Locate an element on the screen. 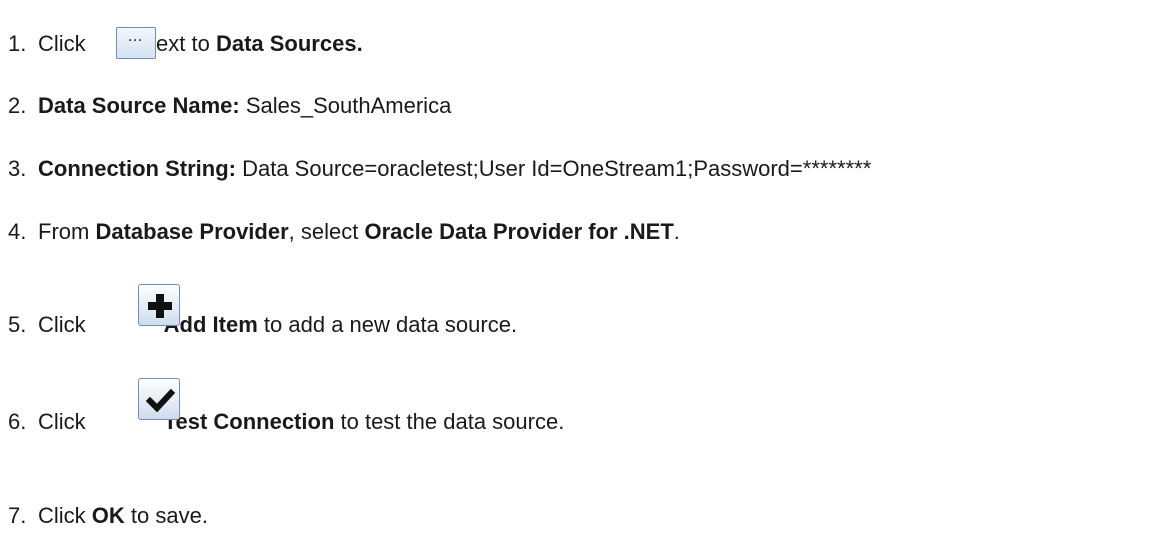  step-text: Sales_SouthAmerica is located at coordinates (345, 105).